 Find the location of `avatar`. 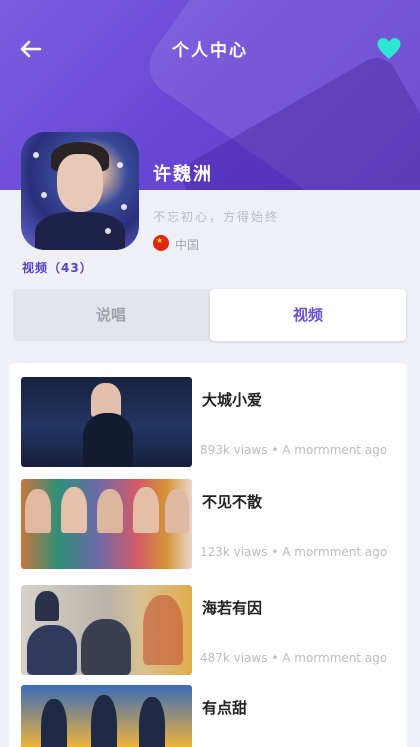

avatar is located at coordinates (80, 191).